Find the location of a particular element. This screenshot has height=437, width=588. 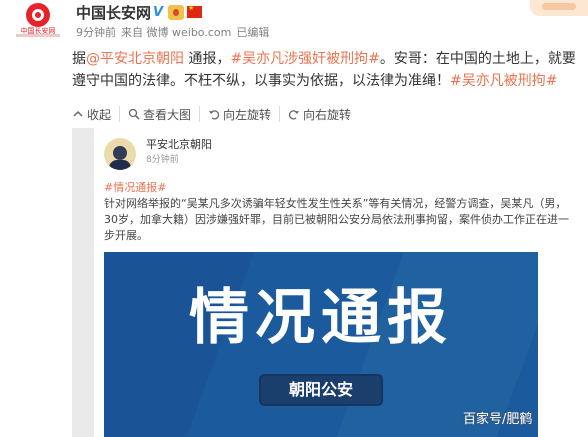

card-author-name: 平安北京朝阳 is located at coordinates (179, 144).